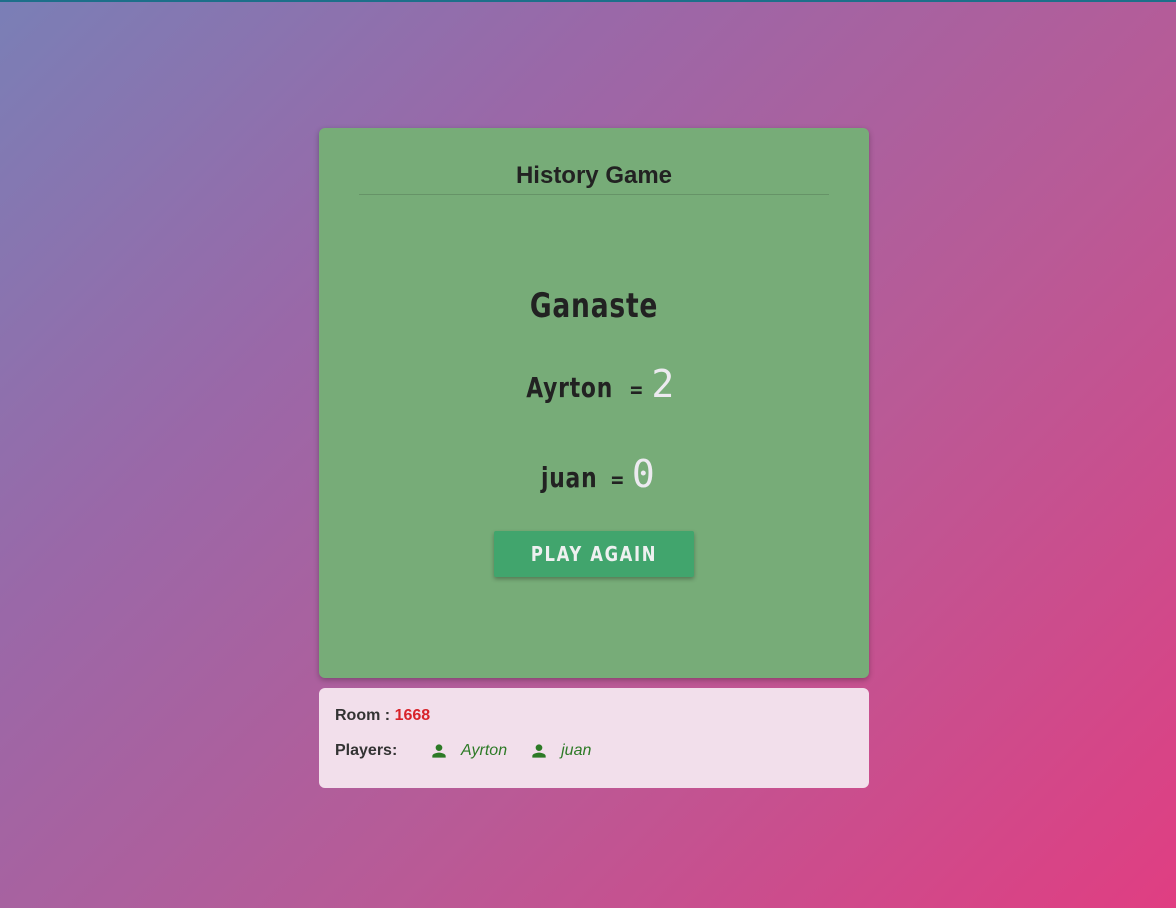 This screenshot has width=1176, height=908. What do you see at coordinates (594, 175) in the screenshot?
I see `card-title: History Game` at bounding box center [594, 175].